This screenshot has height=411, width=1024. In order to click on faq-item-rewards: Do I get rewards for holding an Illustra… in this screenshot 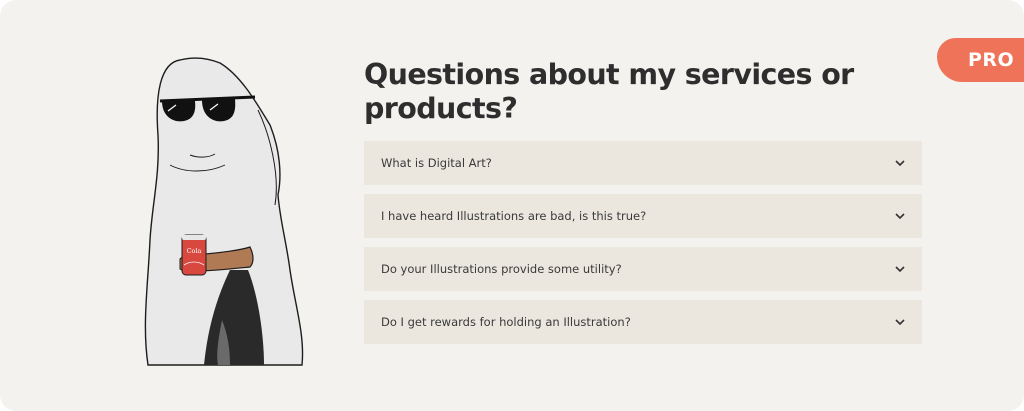, I will do `click(643, 322)`.